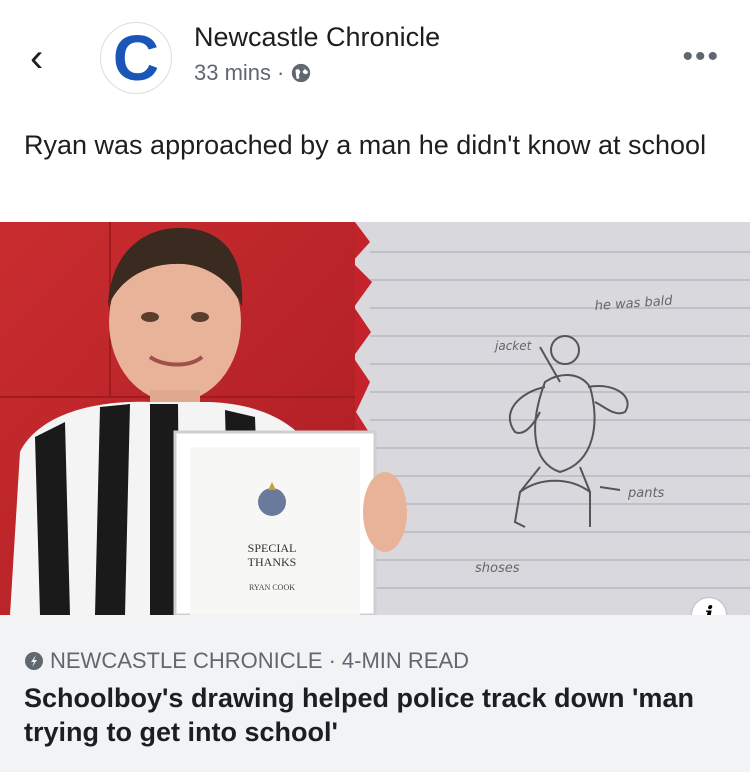 This screenshot has width=750, height=772. What do you see at coordinates (405, 660) in the screenshot?
I see `read-time: 4-MIN READ` at bounding box center [405, 660].